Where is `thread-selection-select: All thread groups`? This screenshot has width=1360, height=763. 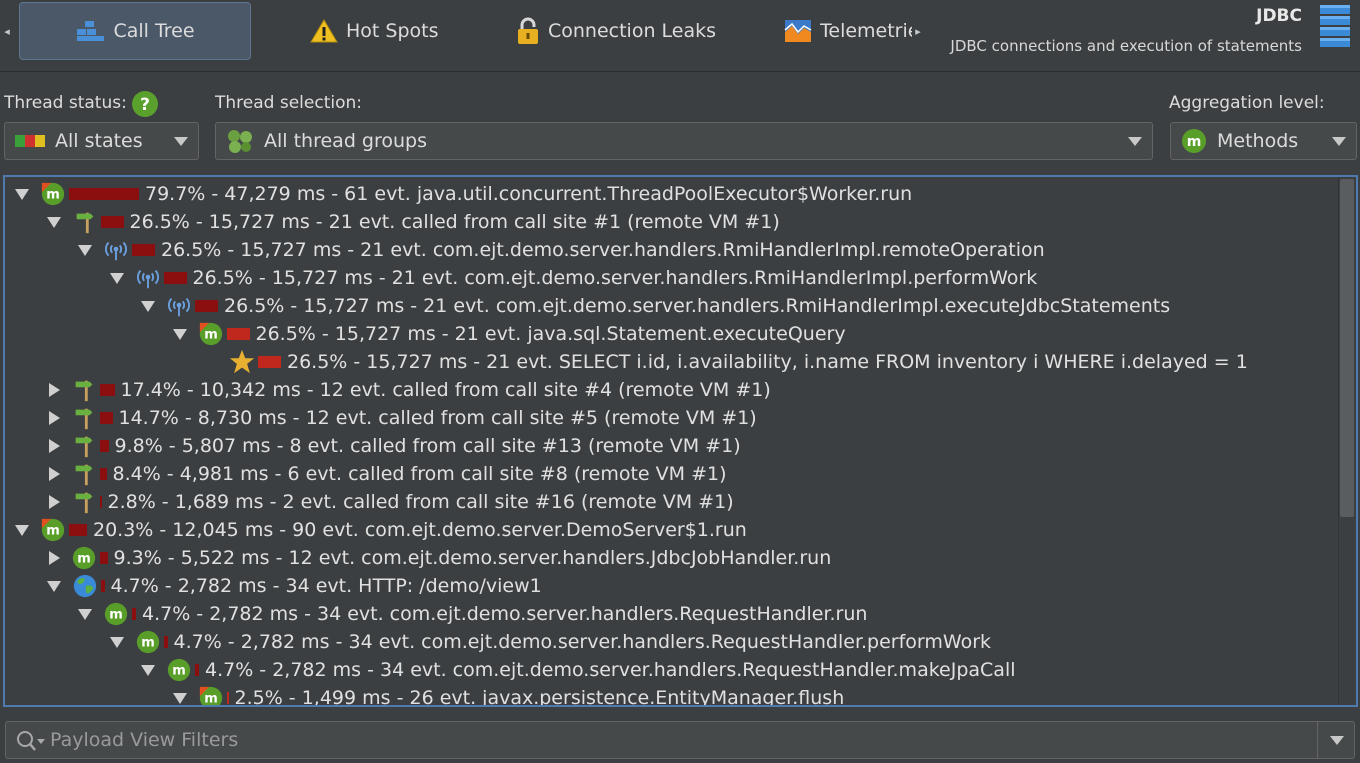 thread-selection-select: All thread groups is located at coordinates (684, 141).